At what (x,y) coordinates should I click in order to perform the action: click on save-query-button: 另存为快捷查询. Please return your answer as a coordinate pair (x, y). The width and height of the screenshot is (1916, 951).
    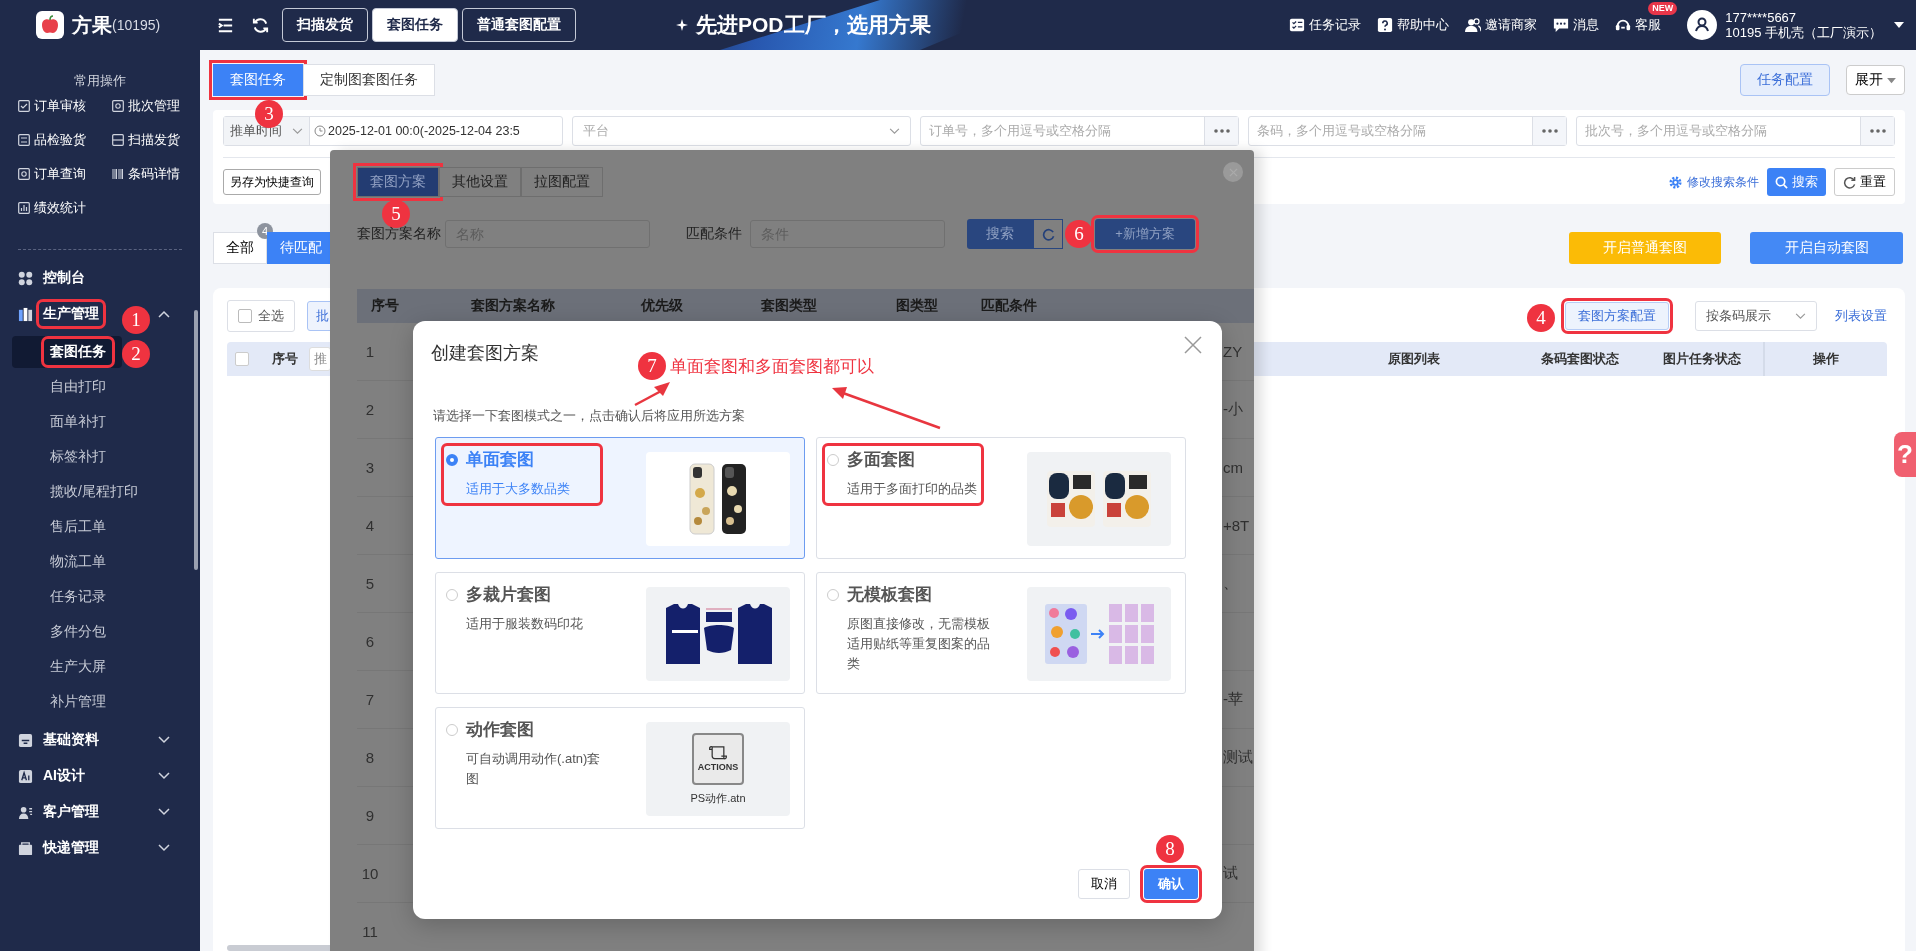
    Looking at the image, I should click on (272, 182).